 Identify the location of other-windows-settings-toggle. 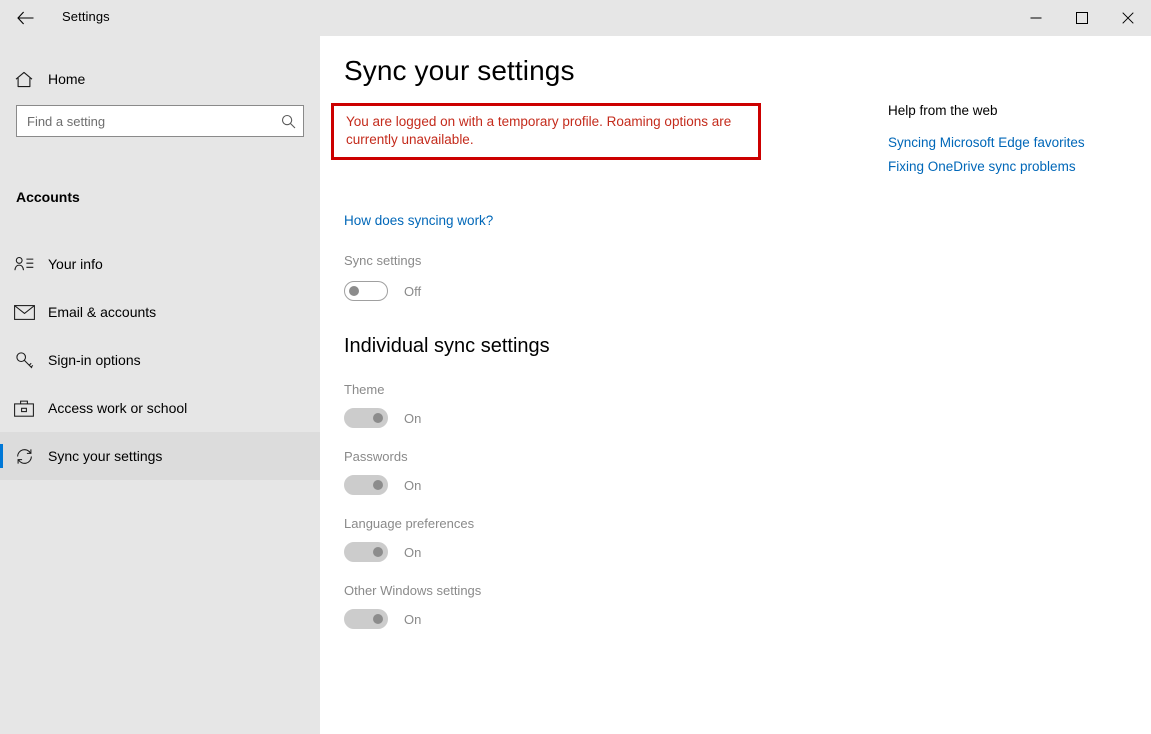
(366, 619).